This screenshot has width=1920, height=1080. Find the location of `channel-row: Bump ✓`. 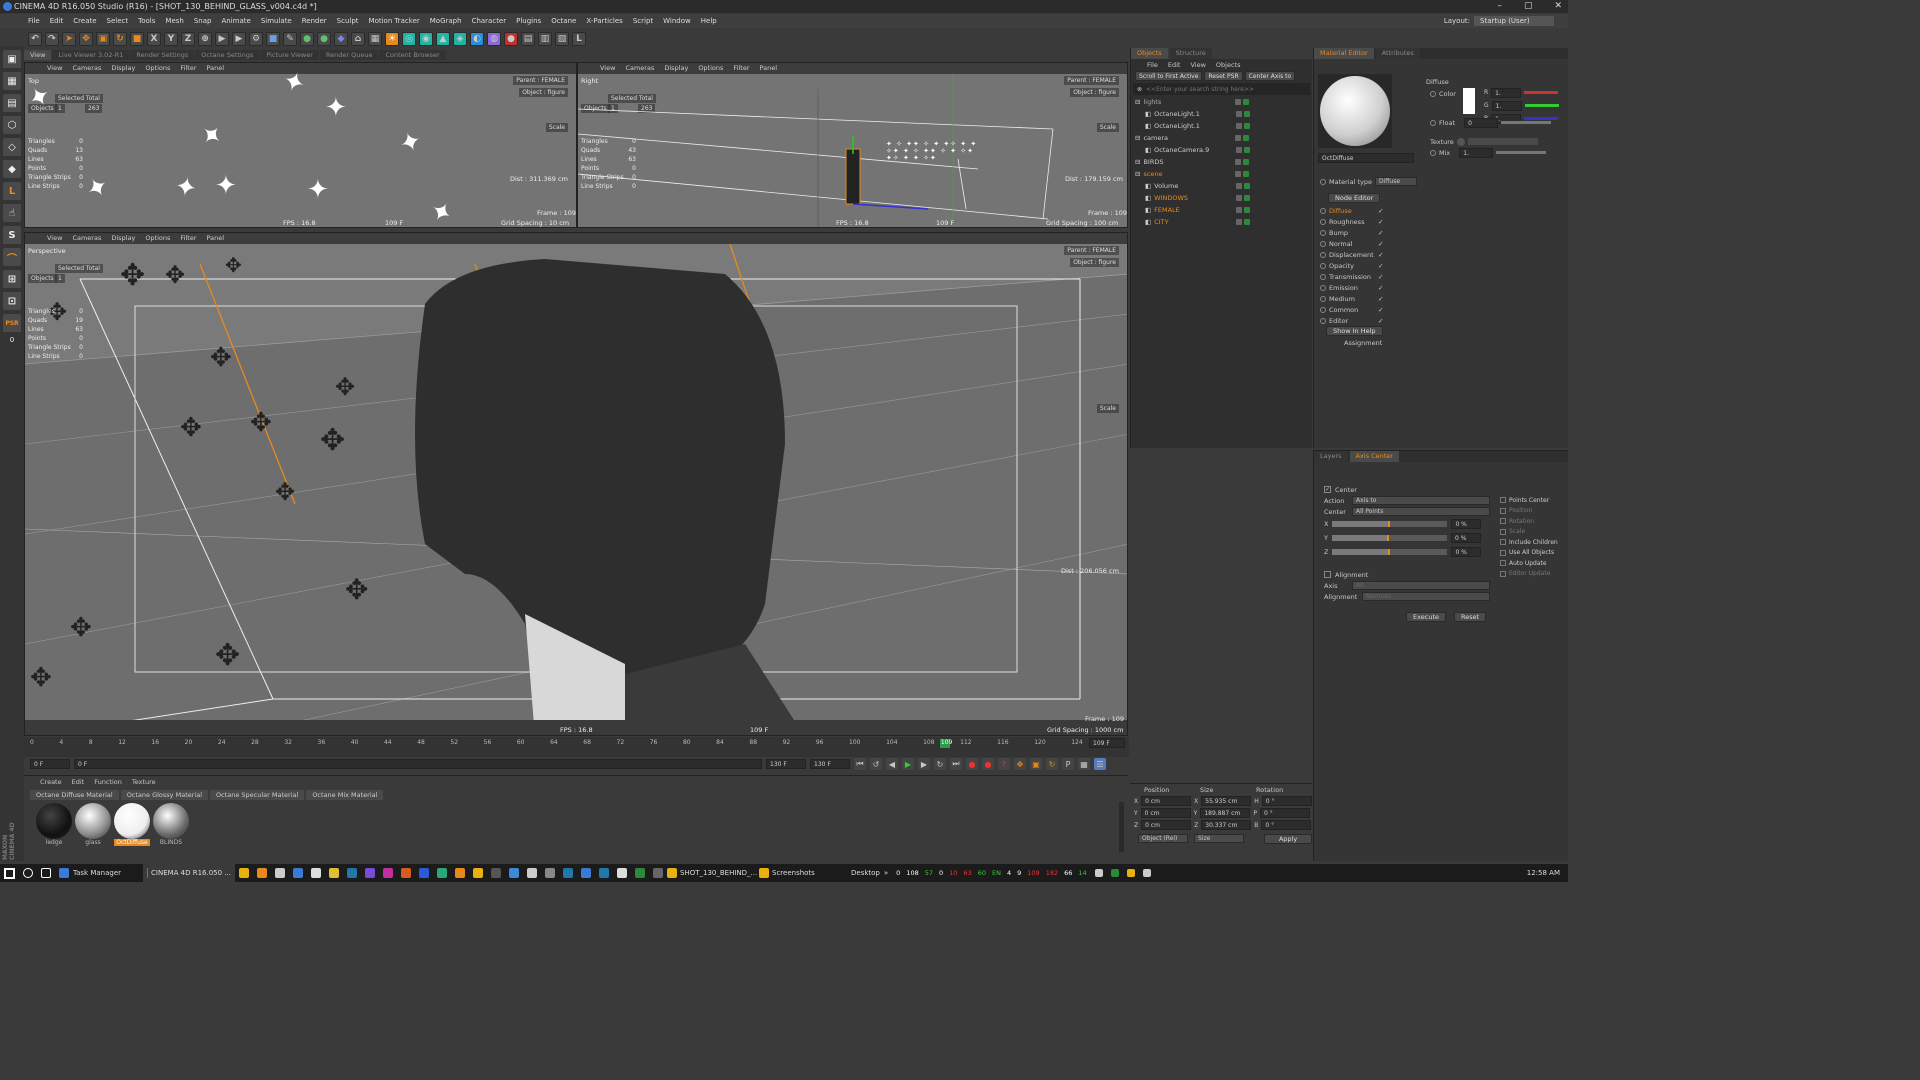

channel-row: Bump ✓ is located at coordinates (1349, 232).